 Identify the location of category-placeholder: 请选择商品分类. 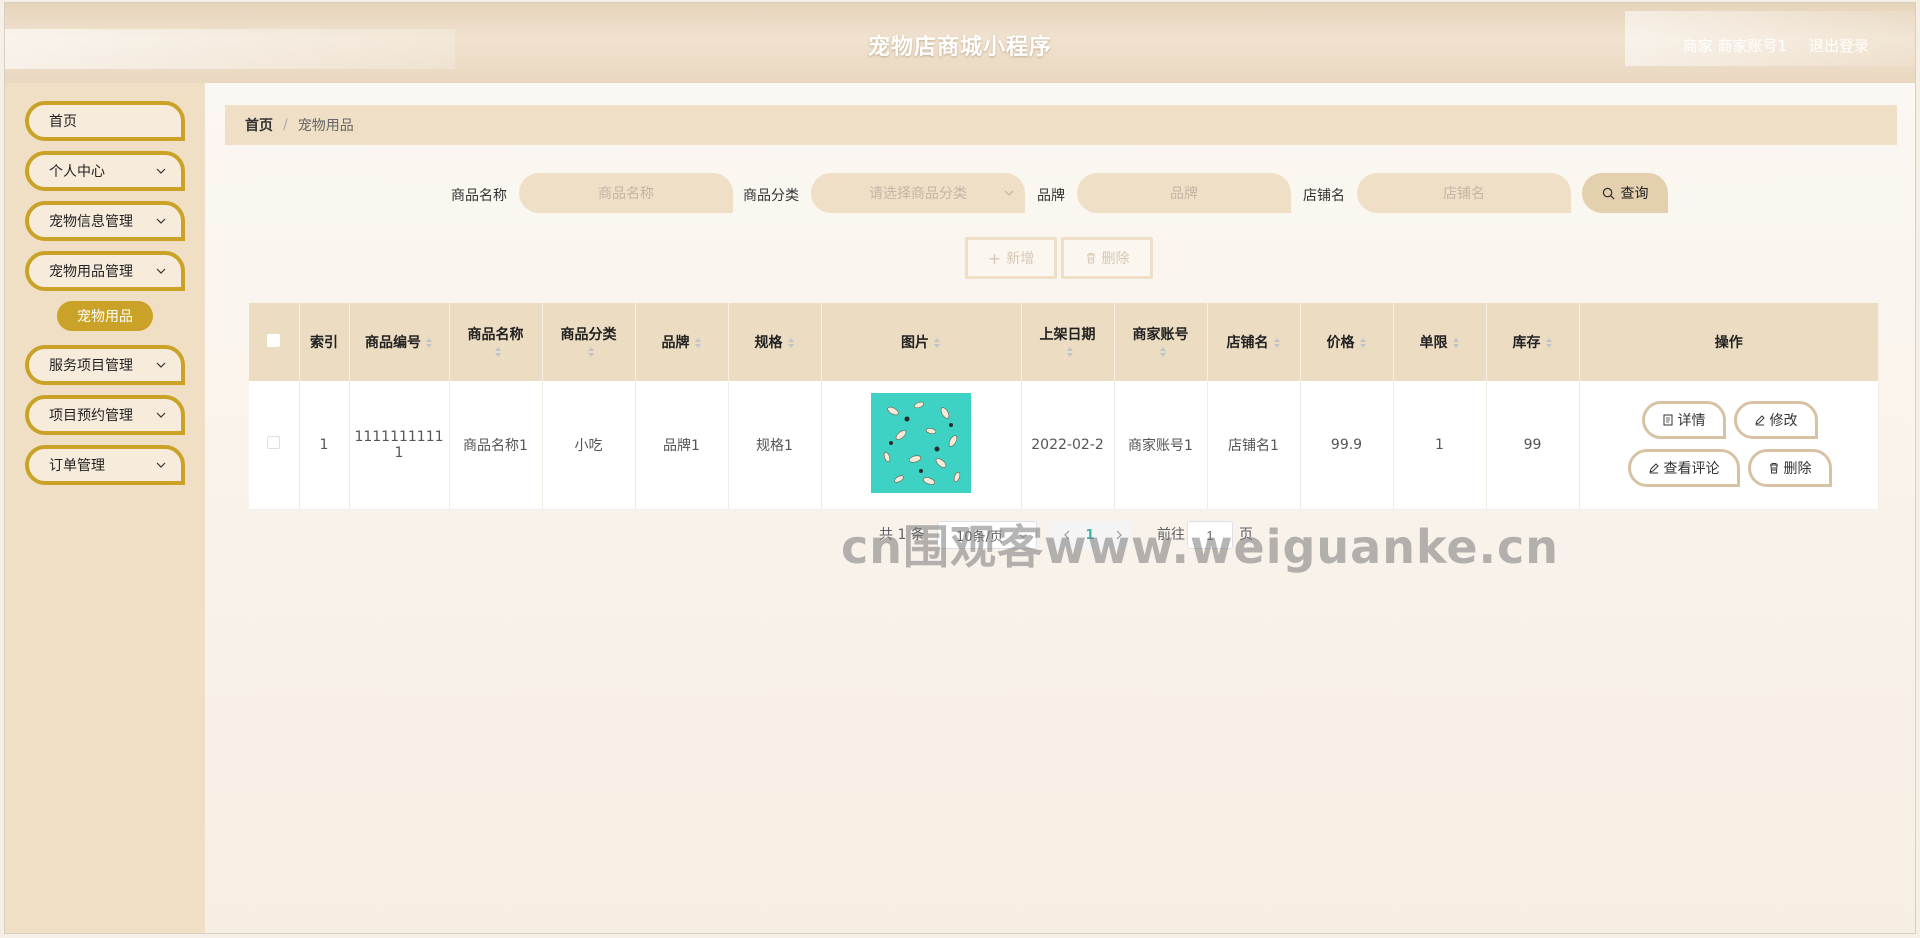
(918, 194).